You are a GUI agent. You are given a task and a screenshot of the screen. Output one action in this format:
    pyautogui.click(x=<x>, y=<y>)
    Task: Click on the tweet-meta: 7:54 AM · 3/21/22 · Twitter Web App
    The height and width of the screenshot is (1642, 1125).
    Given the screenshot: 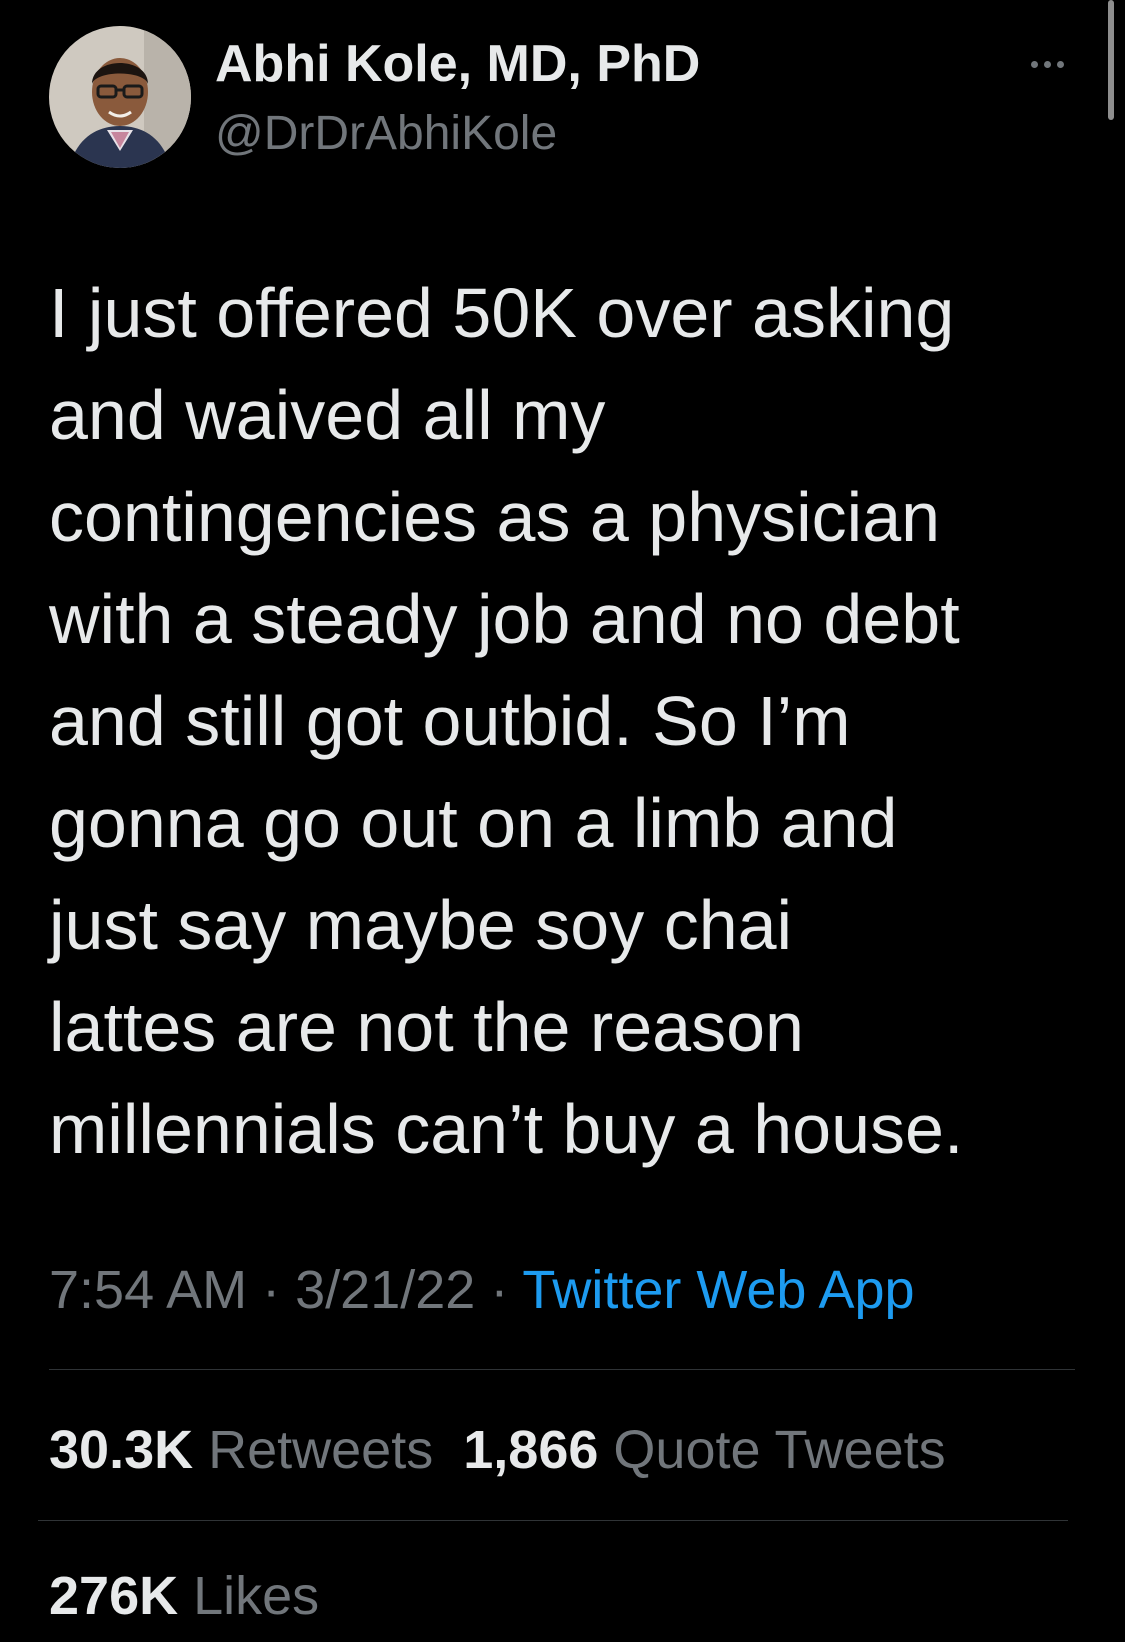 What is the action you would take?
    pyautogui.click(x=482, y=1290)
    